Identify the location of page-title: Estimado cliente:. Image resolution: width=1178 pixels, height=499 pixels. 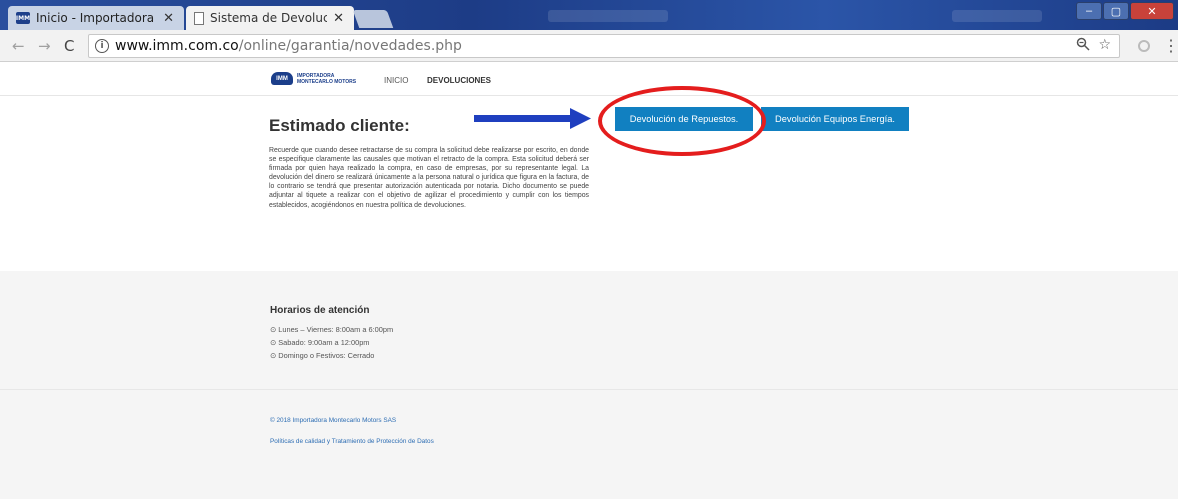
(339, 125).